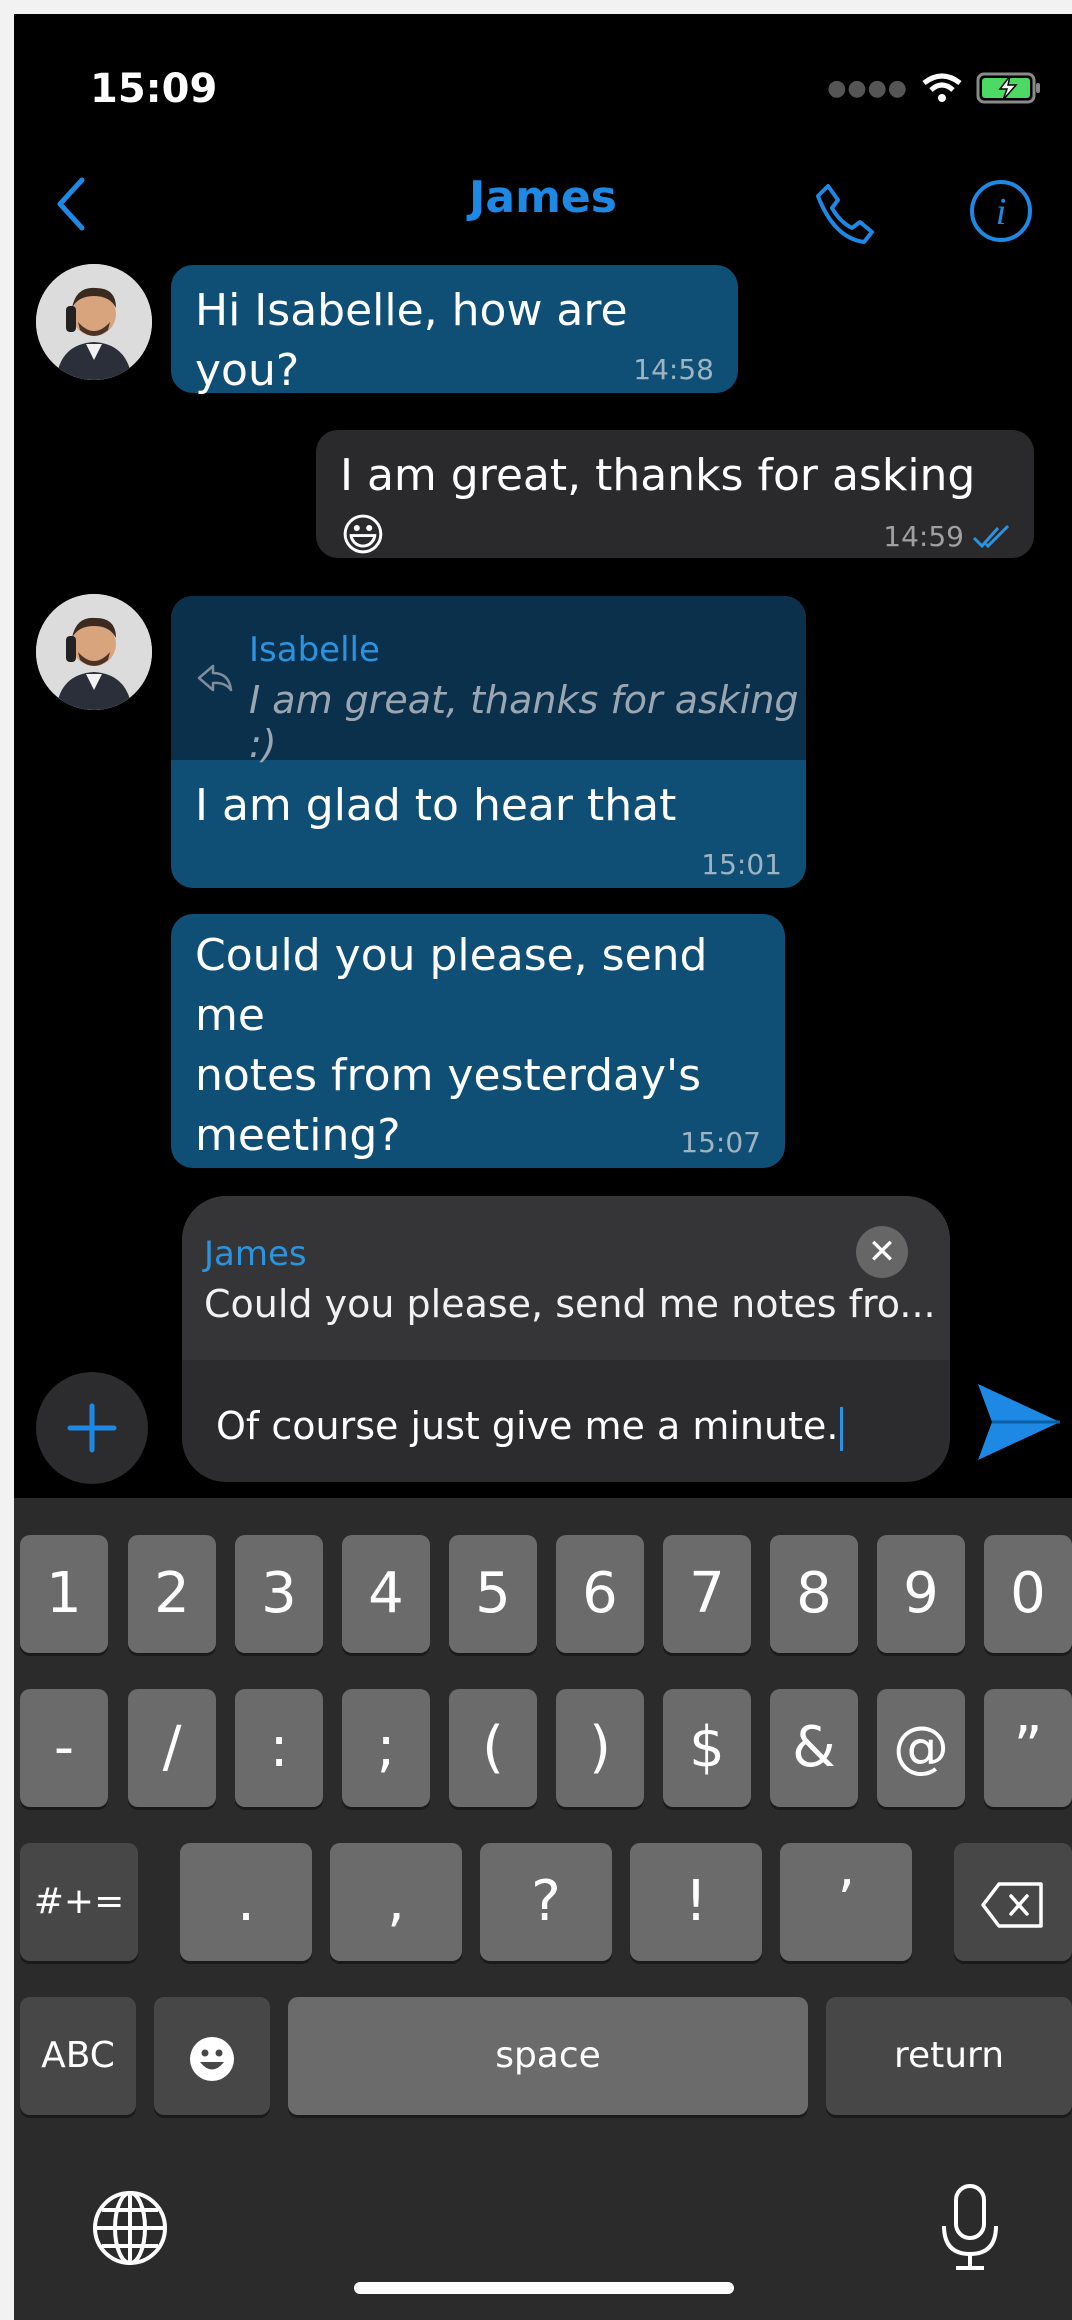 The width and height of the screenshot is (1072, 2320). Describe the element at coordinates (396, 1902) in the screenshot. I see `key-comma: ,` at that location.